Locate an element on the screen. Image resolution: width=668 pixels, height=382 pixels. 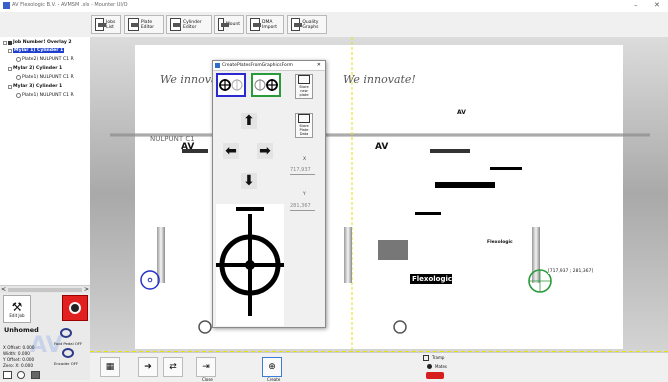
emergency-stop-button is located at coordinates (75, 308).